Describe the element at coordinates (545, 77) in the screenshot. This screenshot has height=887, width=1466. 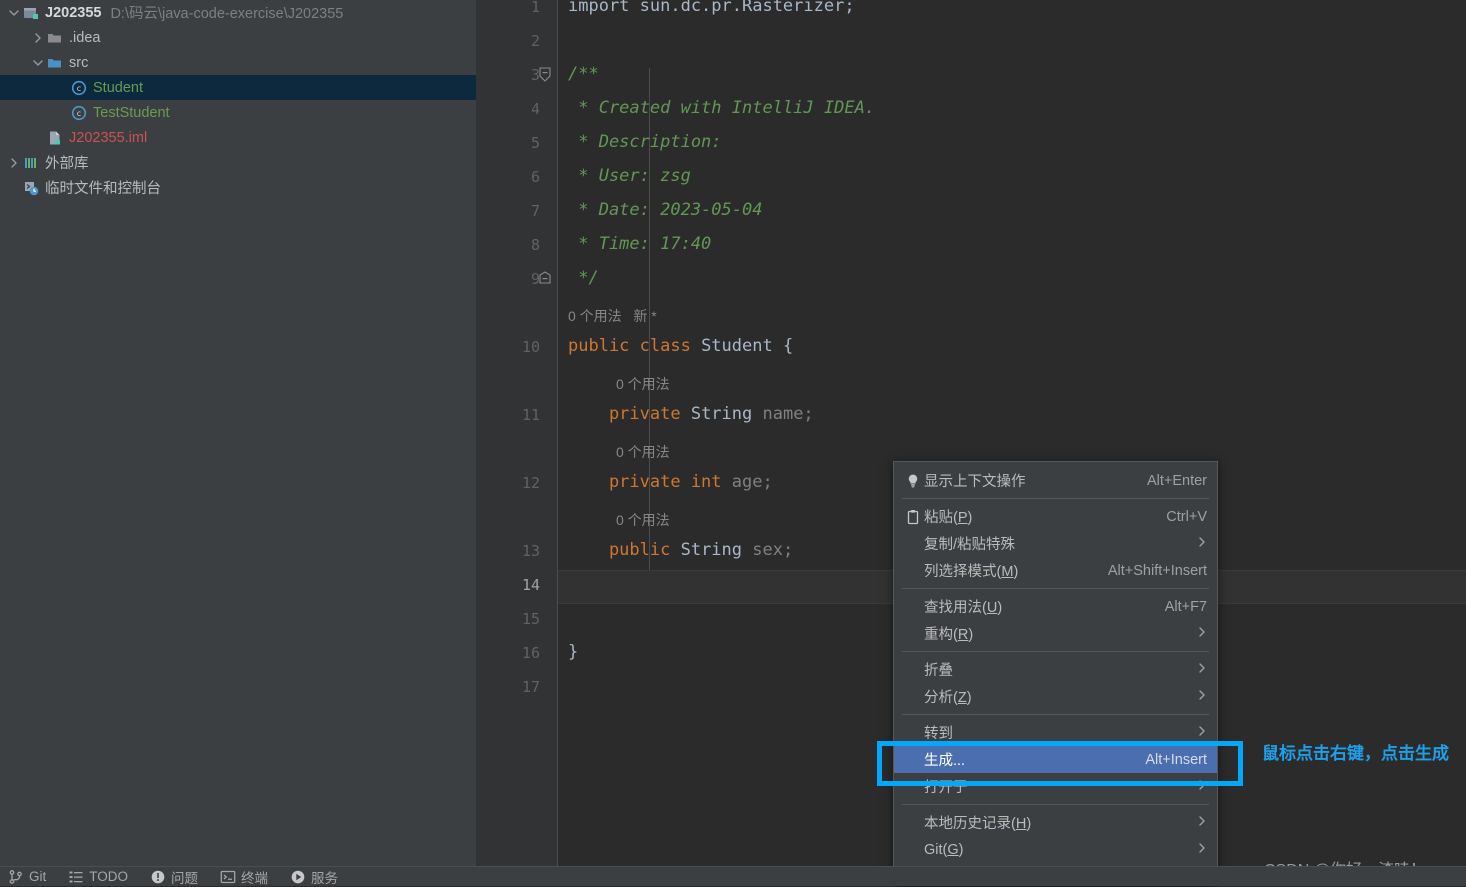
I see `fold-collapse-icon` at that location.